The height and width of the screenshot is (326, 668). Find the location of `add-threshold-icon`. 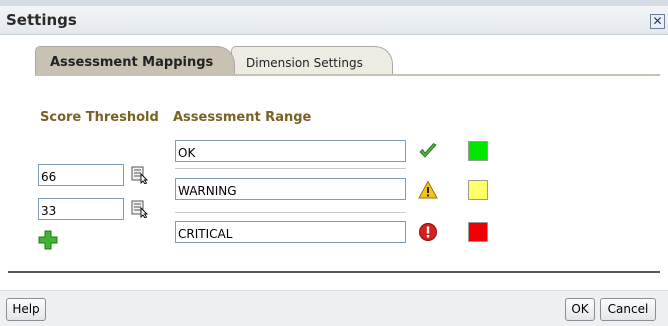

add-threshold-icon is located at coordinates (48, 240).